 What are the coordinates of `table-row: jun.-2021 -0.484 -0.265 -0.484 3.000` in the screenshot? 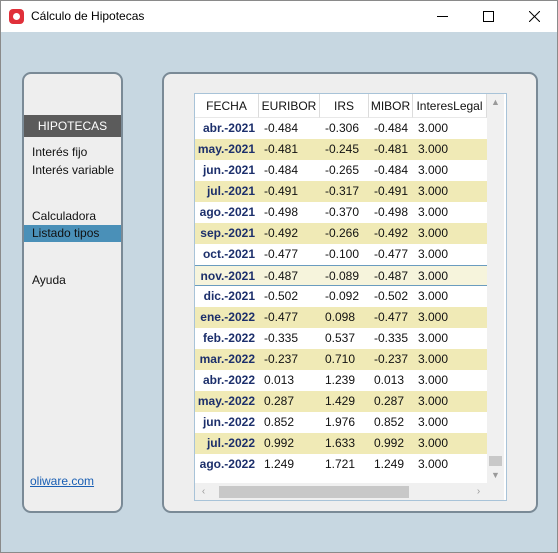 It's located at (341, 170).